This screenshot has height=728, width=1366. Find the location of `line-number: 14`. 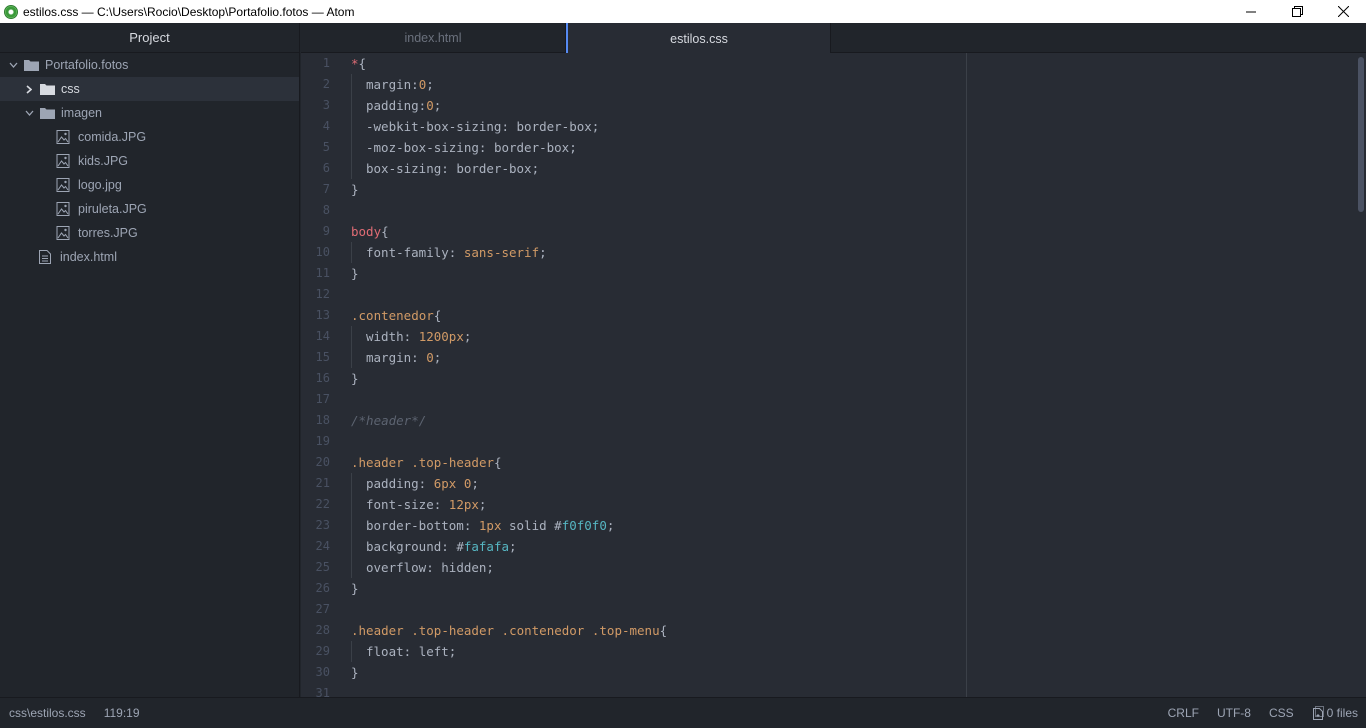

line-number: 14 is located at coordinates (322, 336).